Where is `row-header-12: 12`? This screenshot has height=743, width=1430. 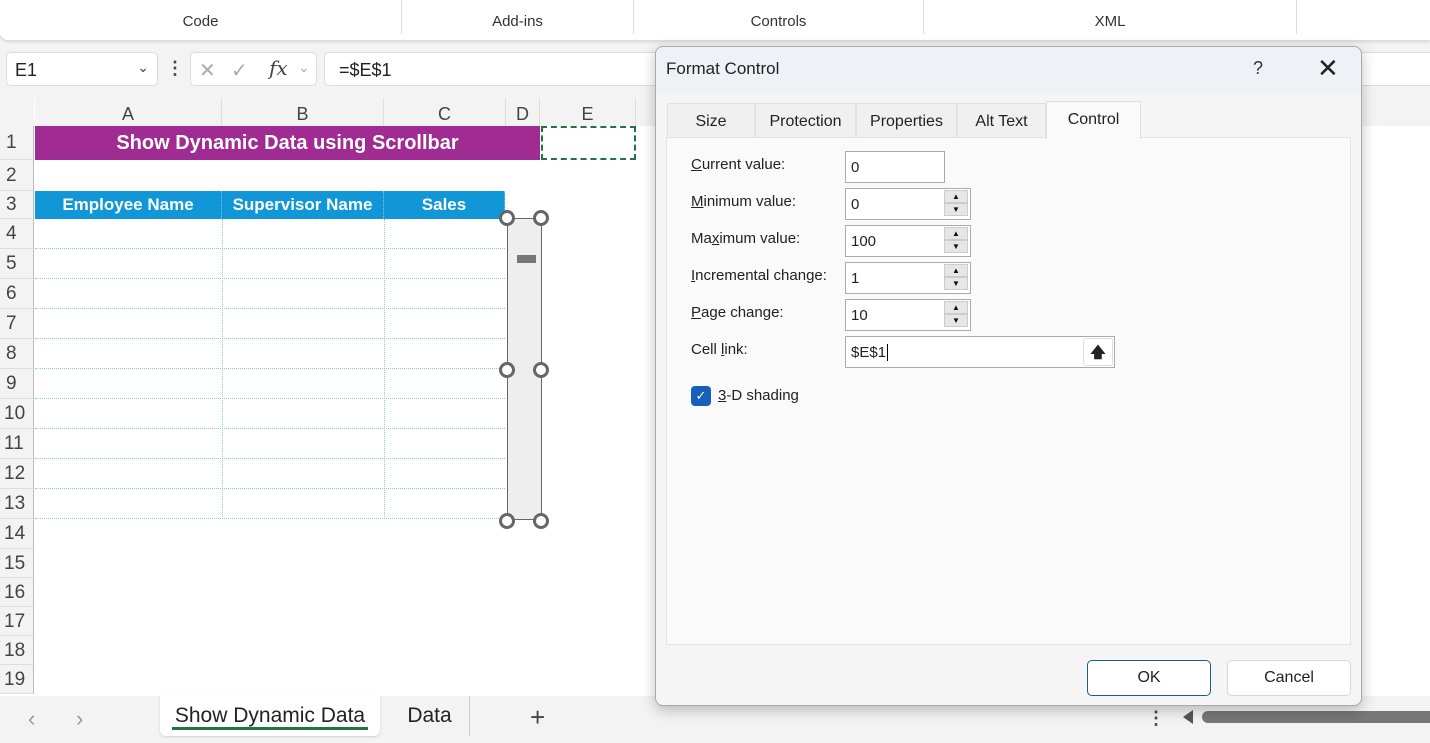
row-header-12: 12 is located at coordinates (17, 474).